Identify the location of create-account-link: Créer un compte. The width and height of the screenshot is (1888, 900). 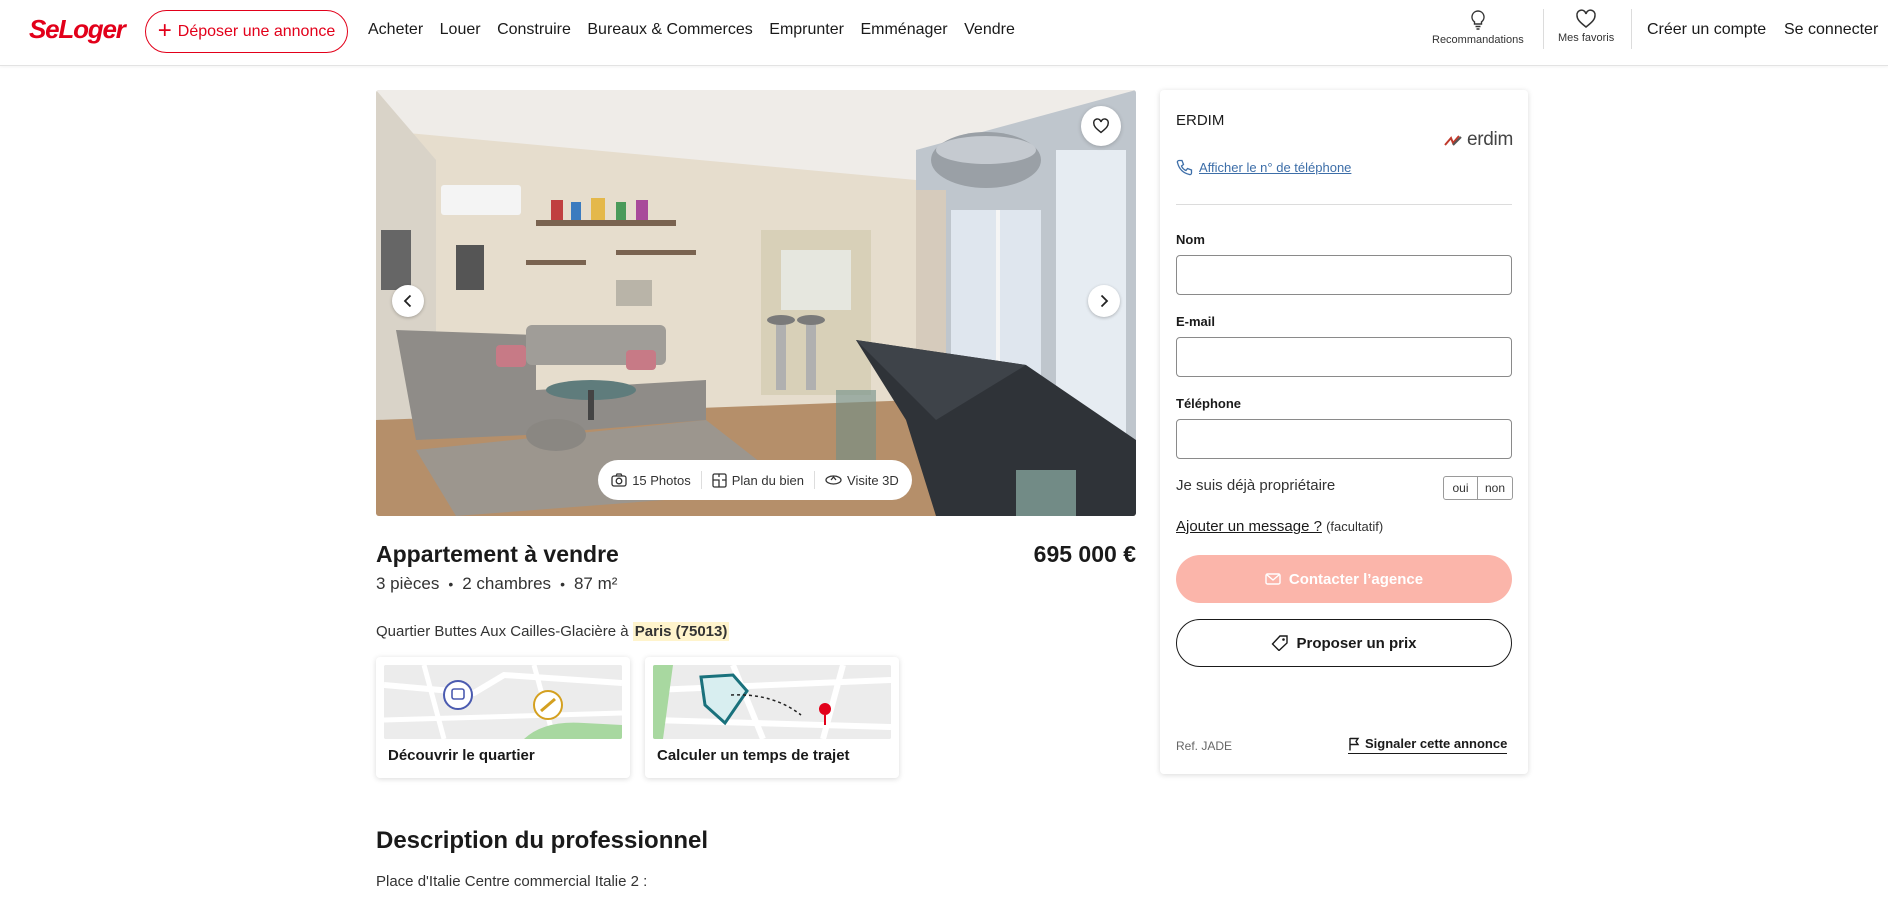
(1706, 30).